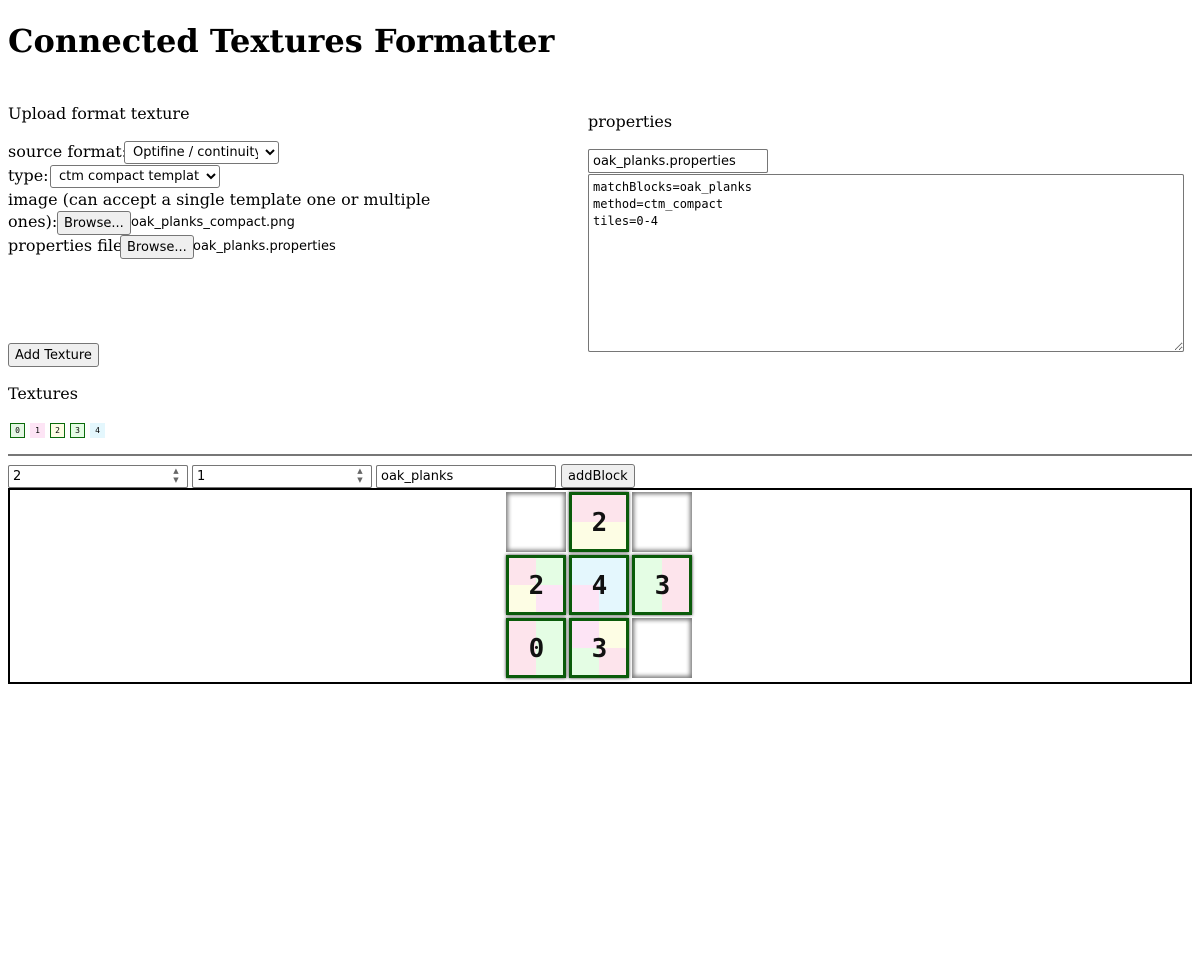 The height and width of the screenshot is (960, 1200). Describe the element at coordinates (466, 476) in the screenshot. I see `block-name-input` at that location.